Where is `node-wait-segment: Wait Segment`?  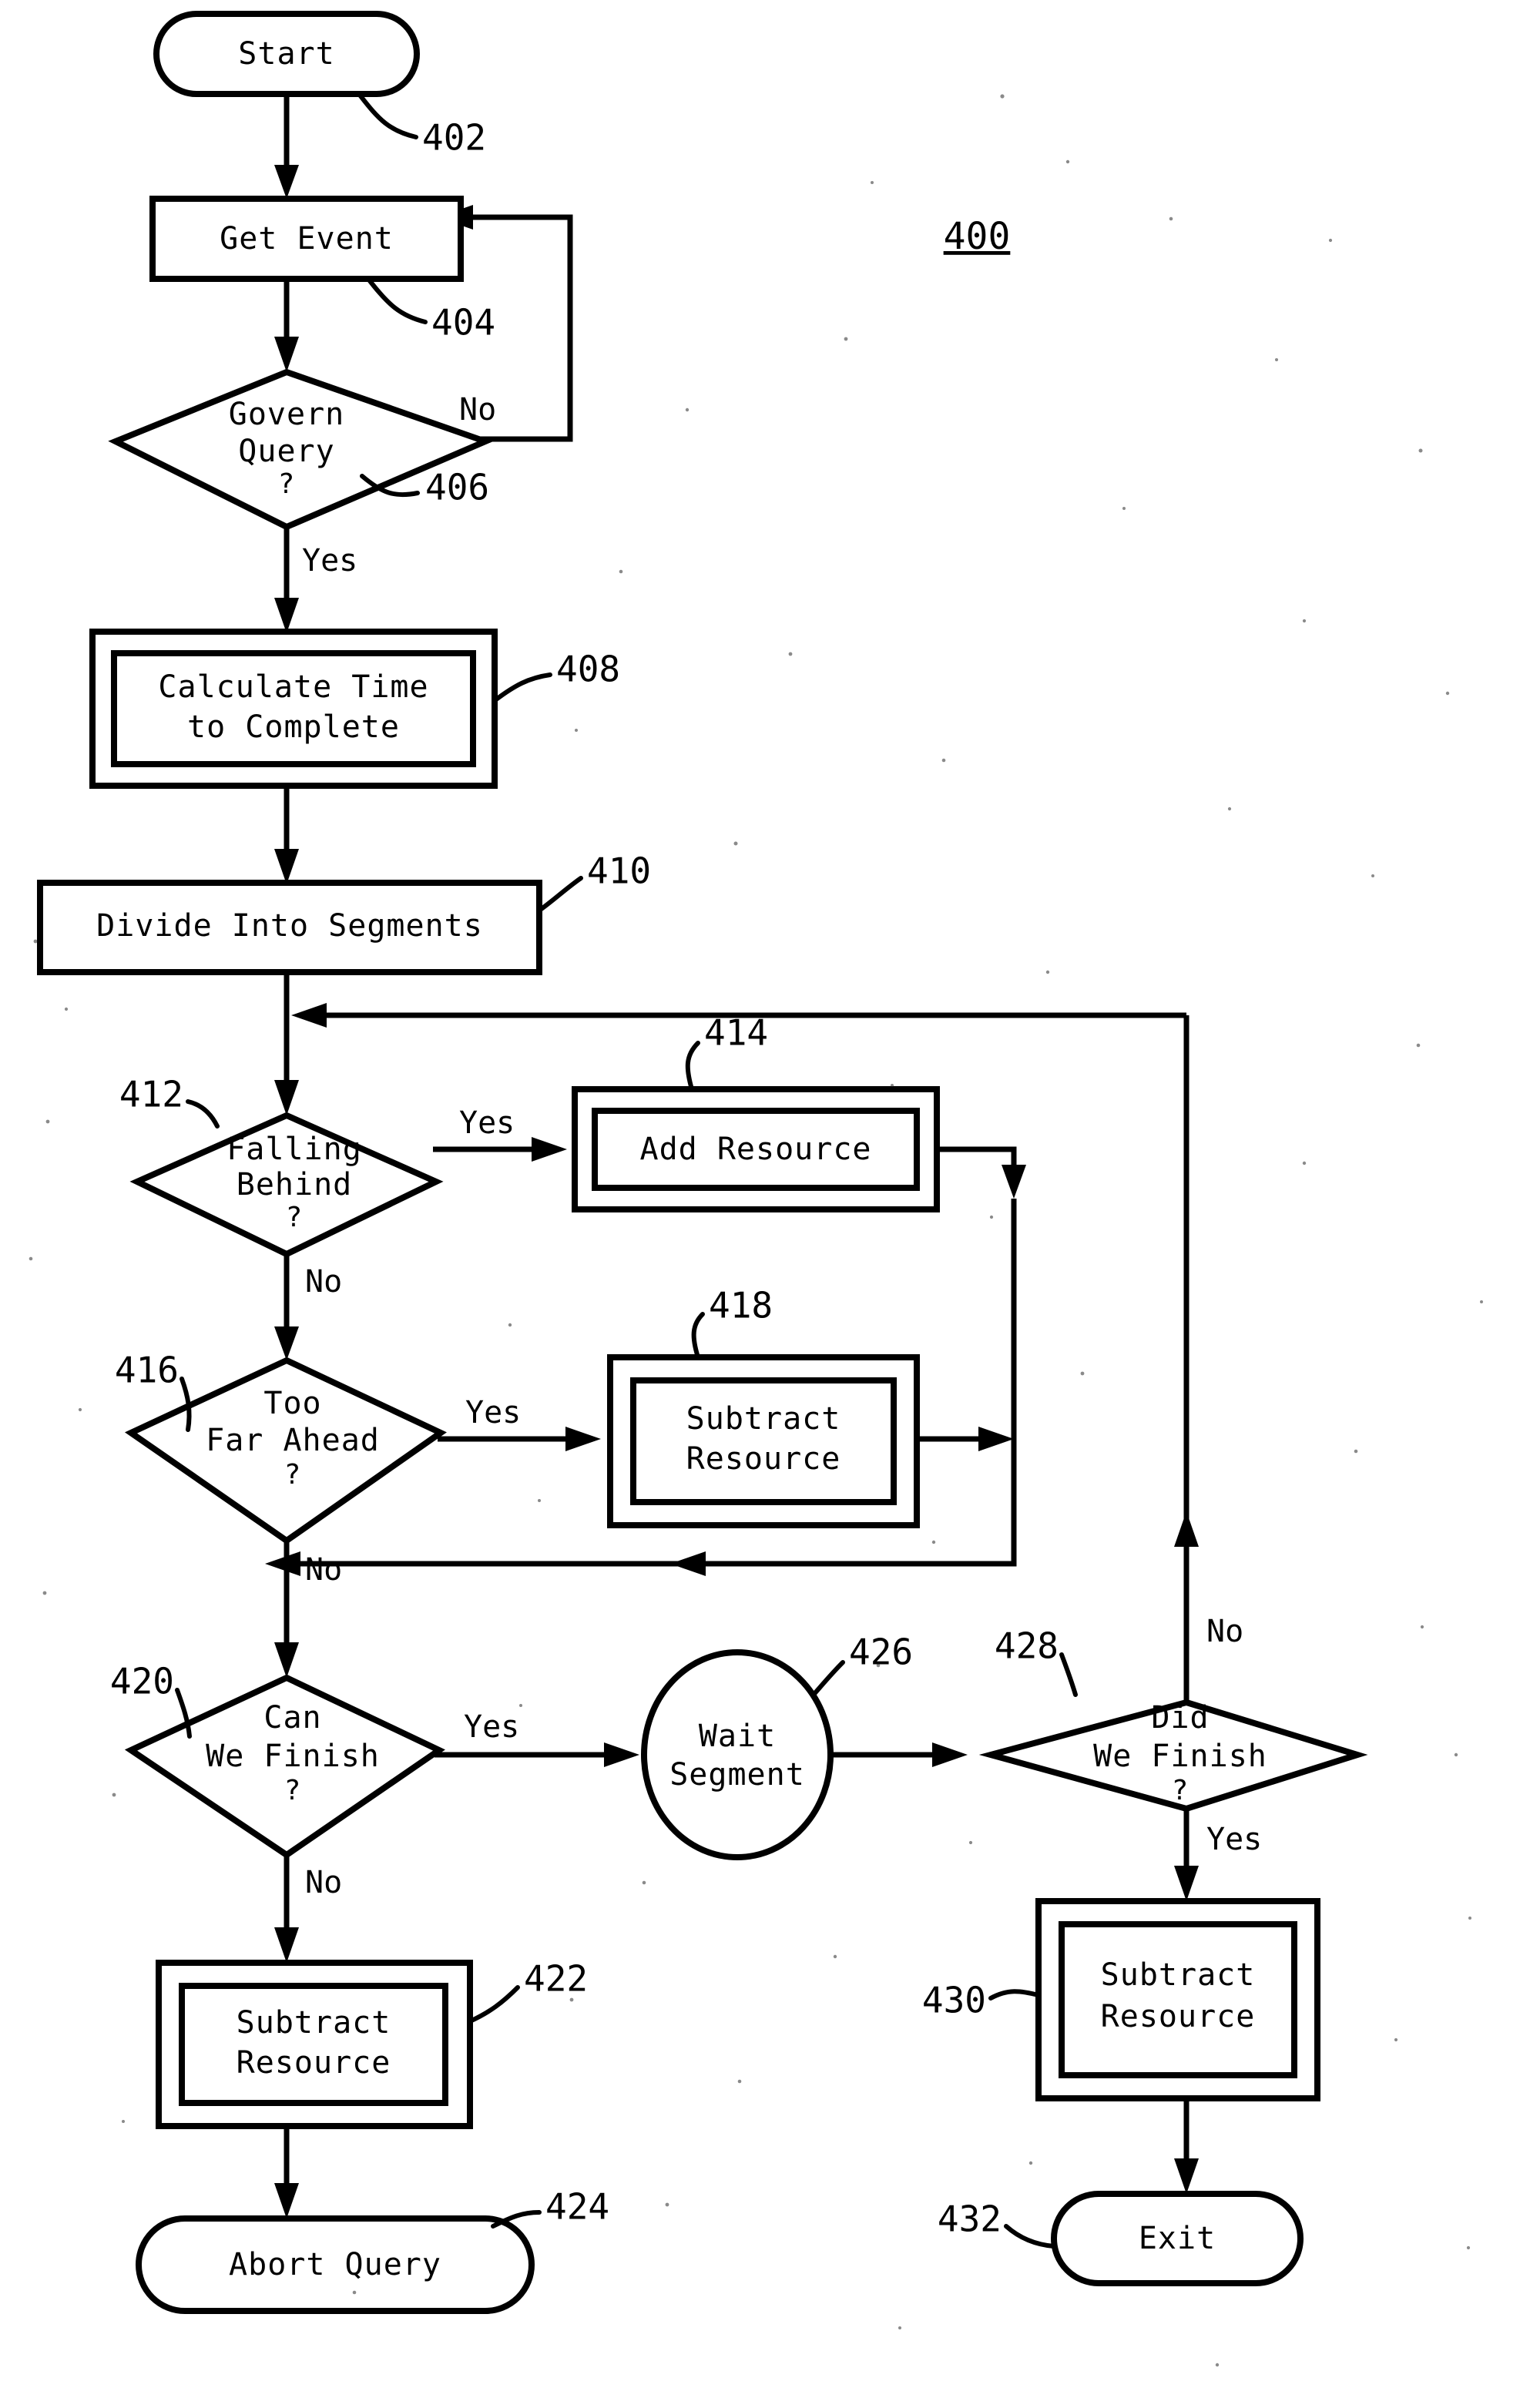 node-wait-segment: Wait Segment is located at coordinates (737, 1754).